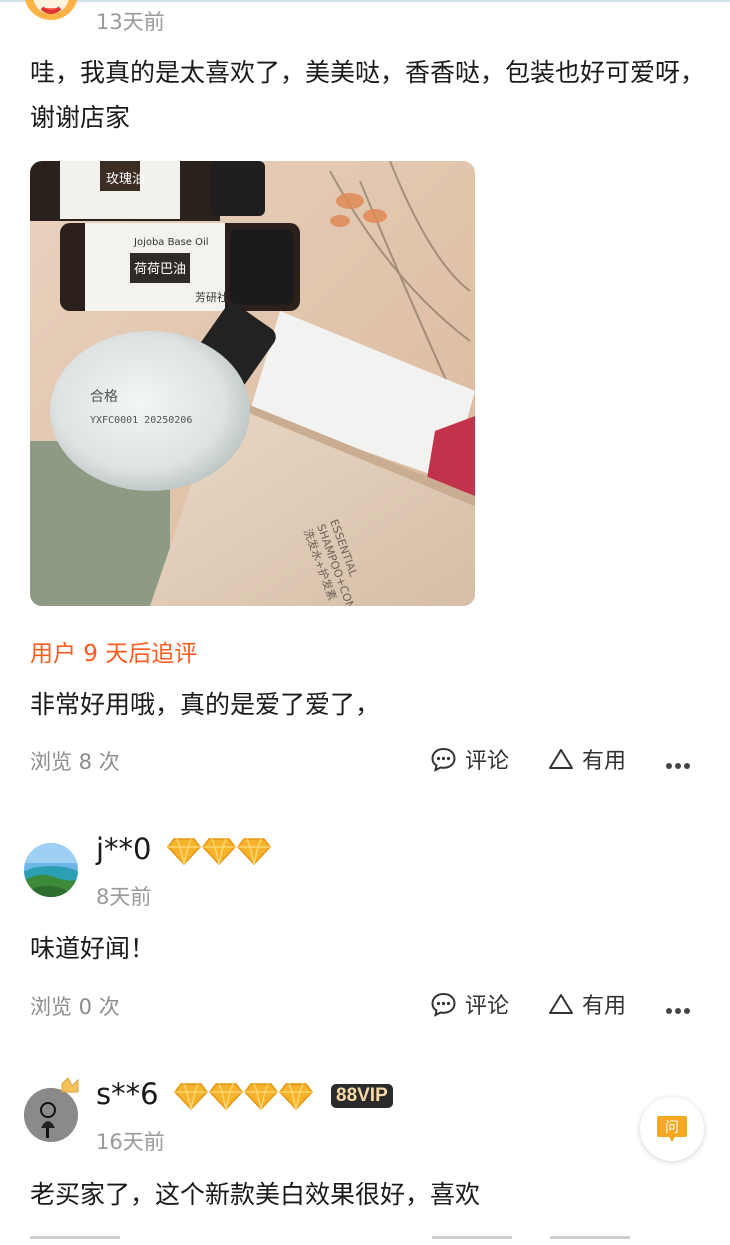 The width and height of the screenshot is (730, 1245). What do you see at coordinates (130, 1142) in the screenshot?
I see `review-time: 16天前` at bounding box center [130, 1142].